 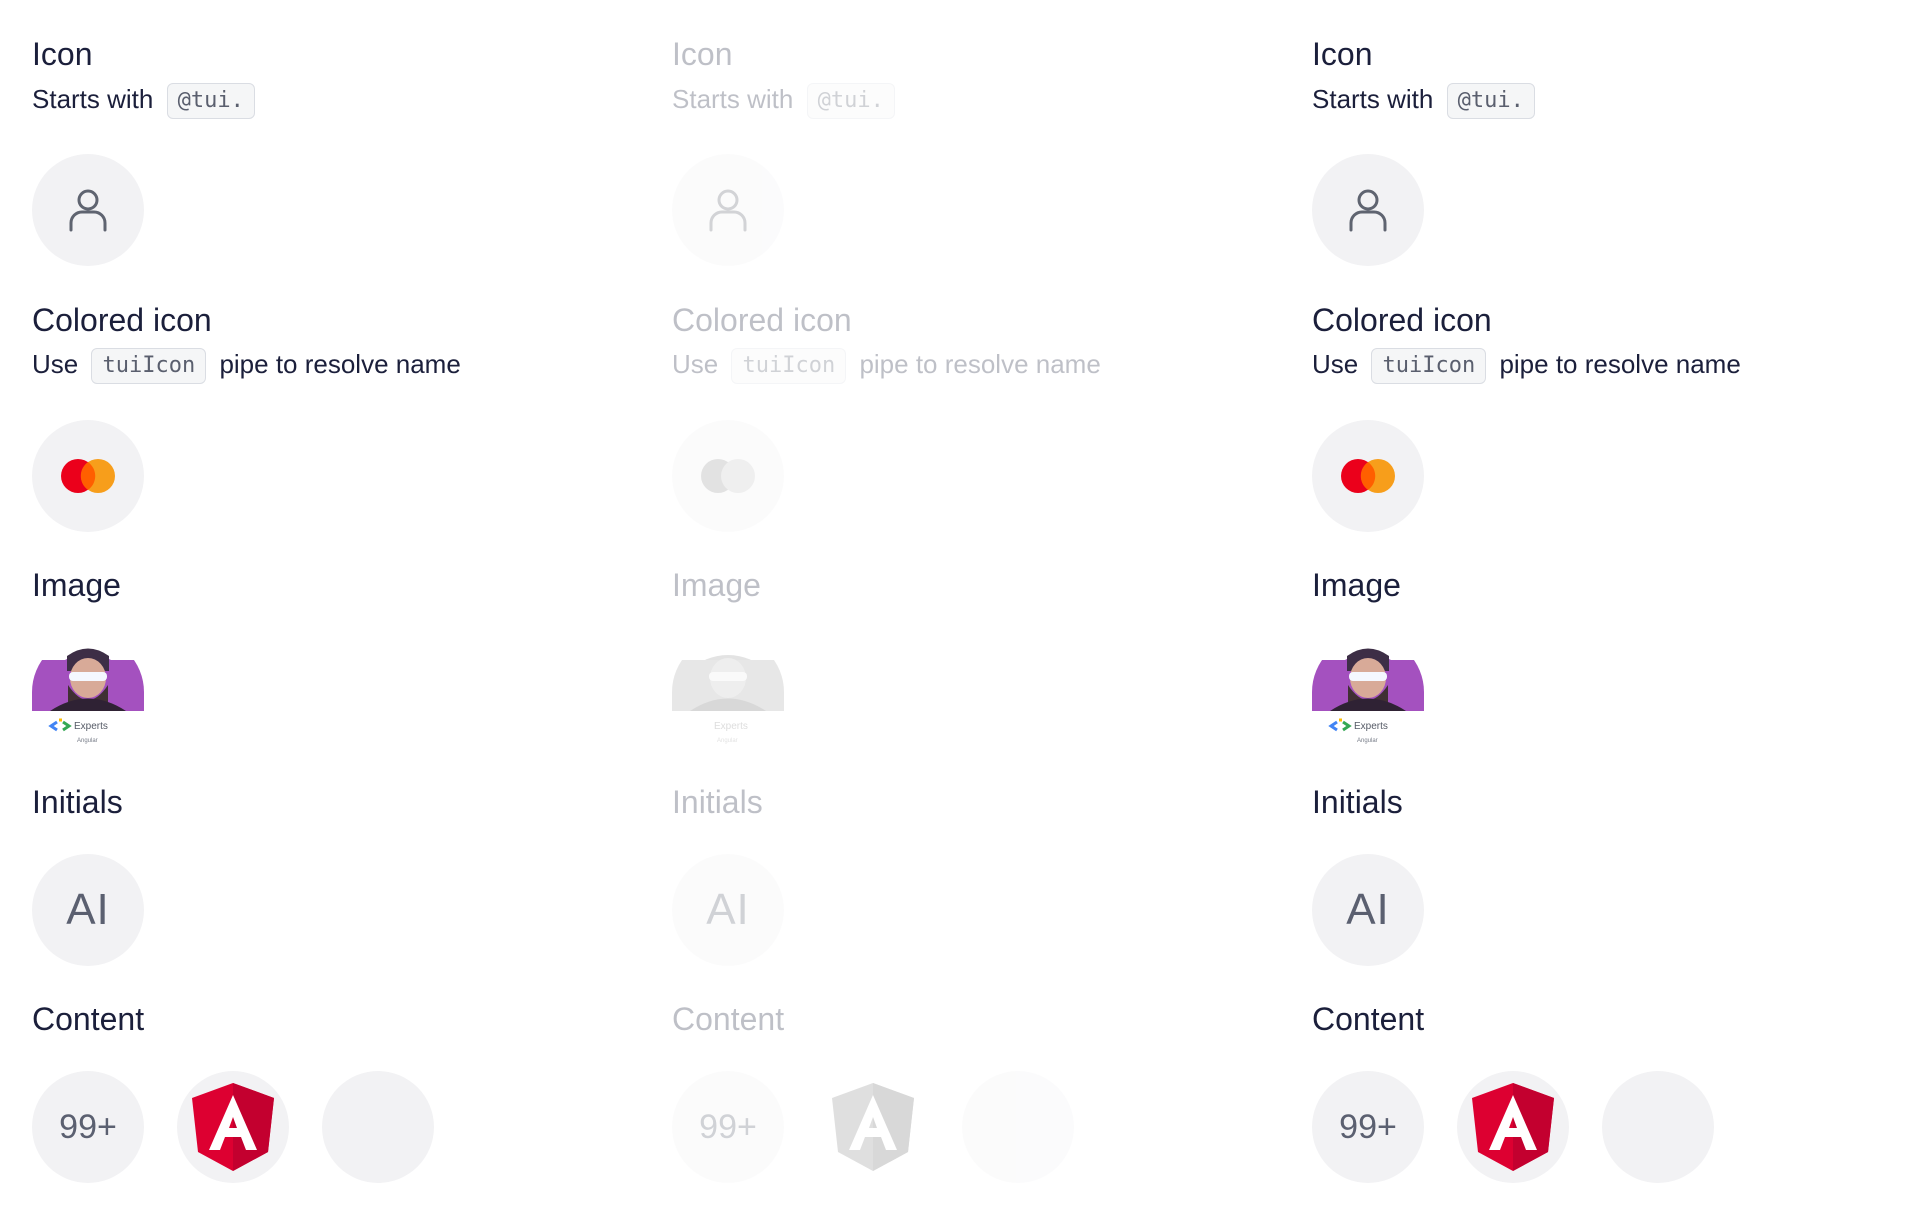 I want to click on bottom-card-edge, so click(x=960, y=1204).